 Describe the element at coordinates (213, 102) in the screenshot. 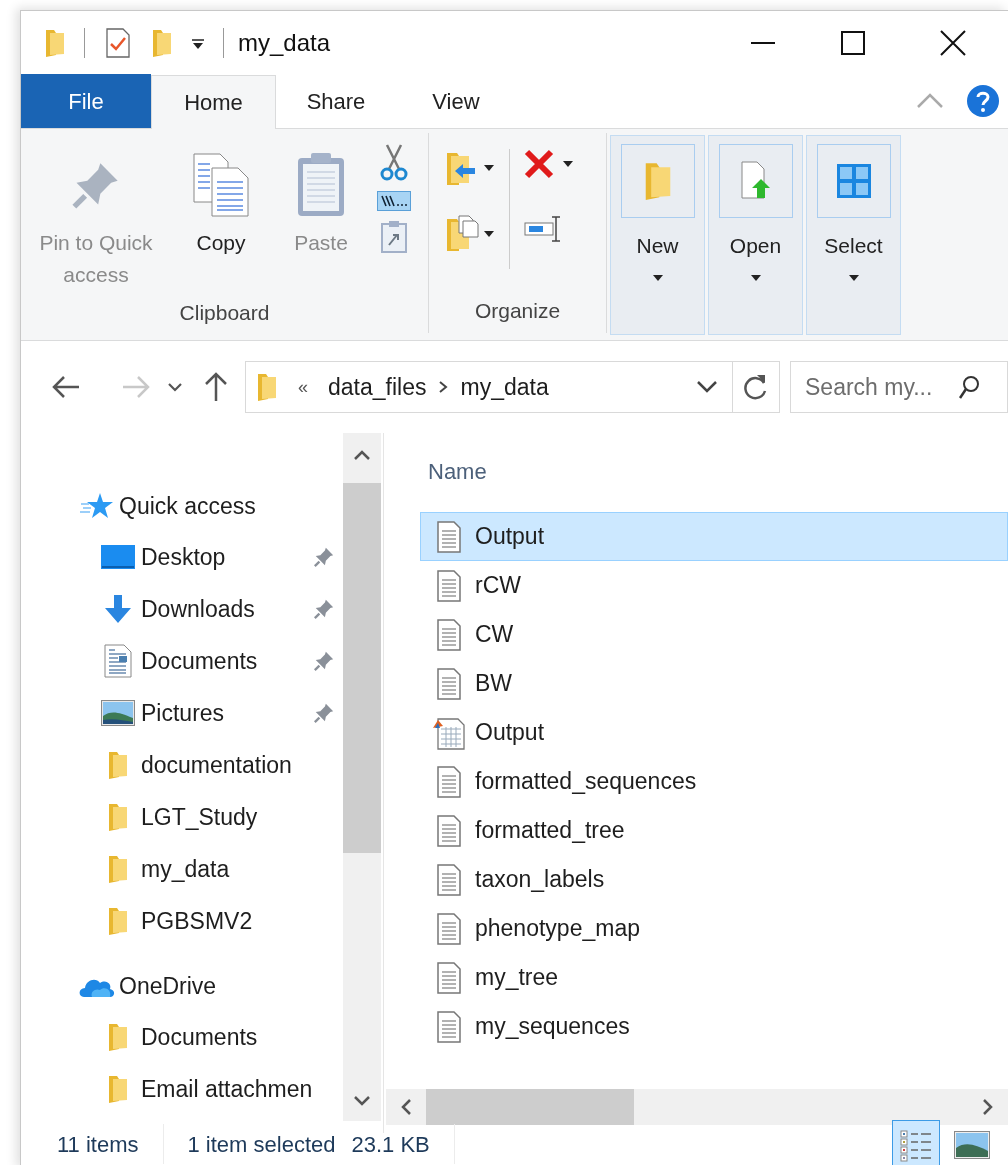

I see `ribbon-tab: Home` at that location.